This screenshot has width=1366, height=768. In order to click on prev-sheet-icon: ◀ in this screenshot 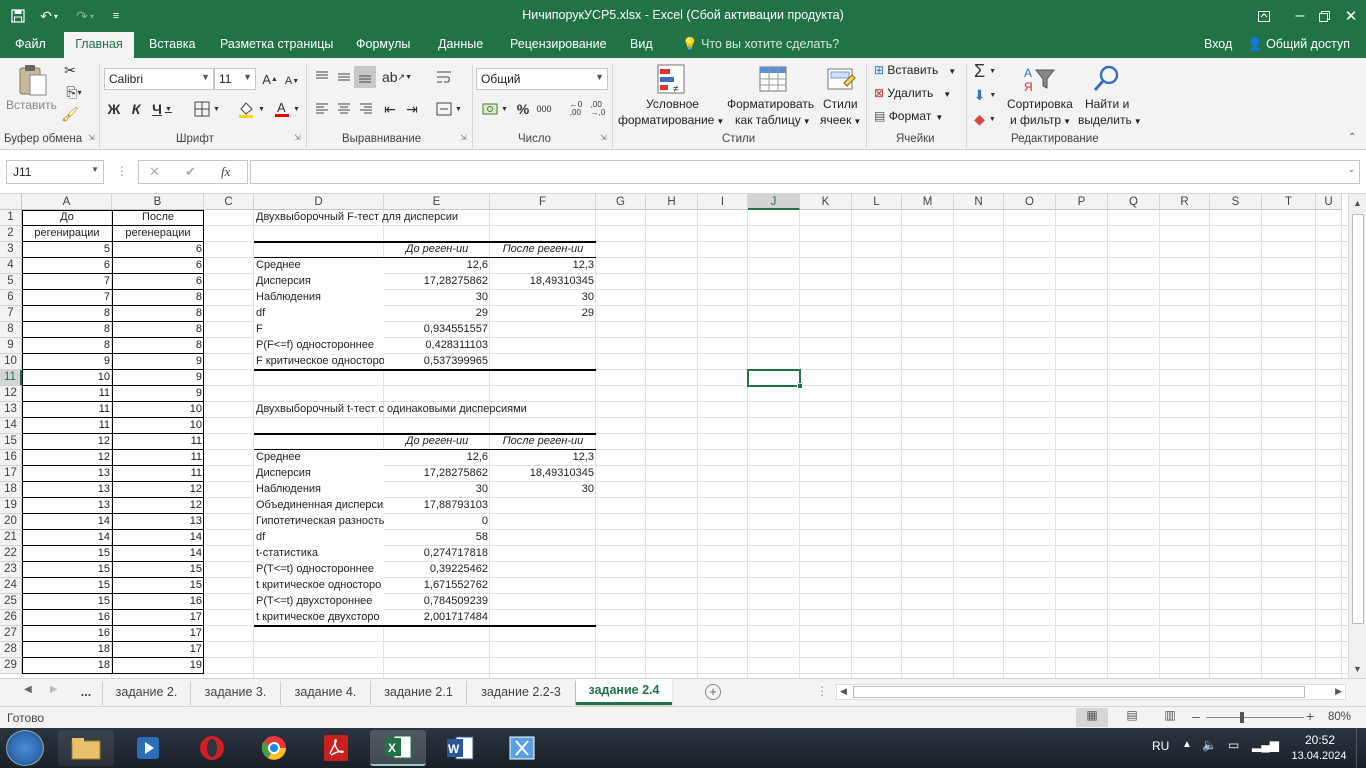, I will do `click(28, 689)`.